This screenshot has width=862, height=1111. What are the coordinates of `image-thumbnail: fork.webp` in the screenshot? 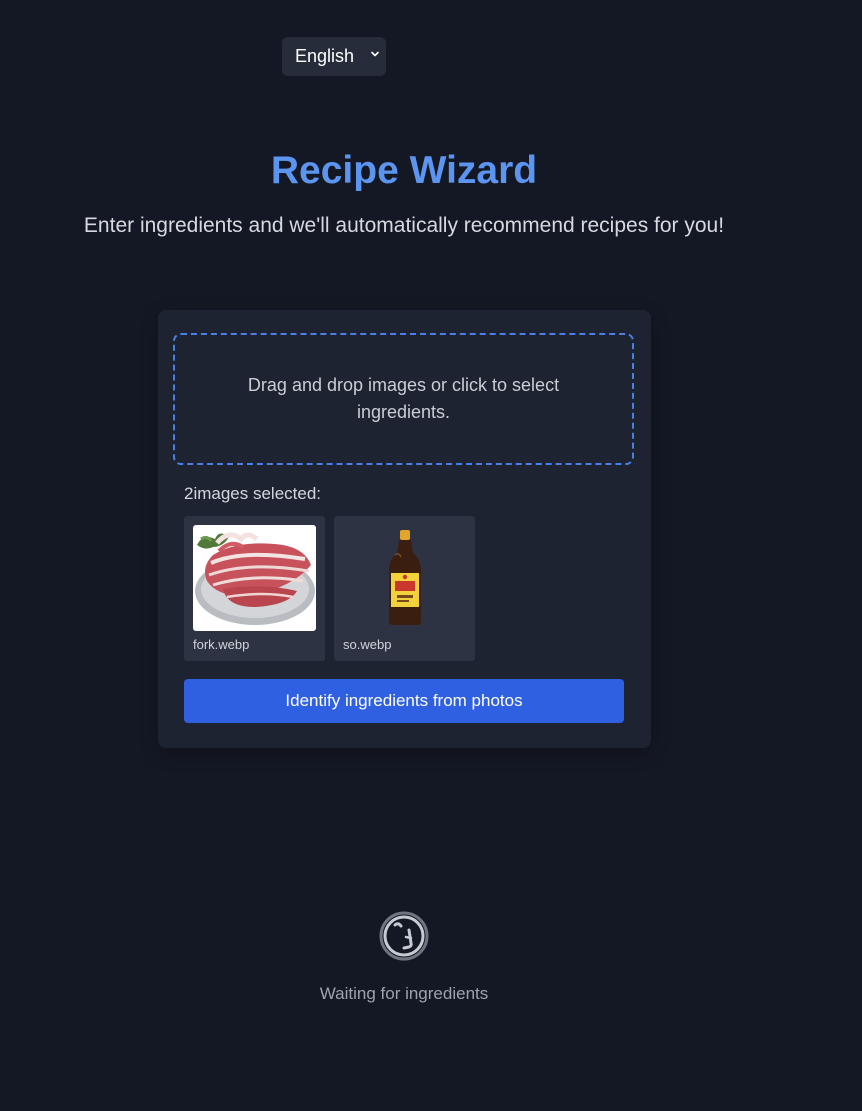 It's located at (254, 588).